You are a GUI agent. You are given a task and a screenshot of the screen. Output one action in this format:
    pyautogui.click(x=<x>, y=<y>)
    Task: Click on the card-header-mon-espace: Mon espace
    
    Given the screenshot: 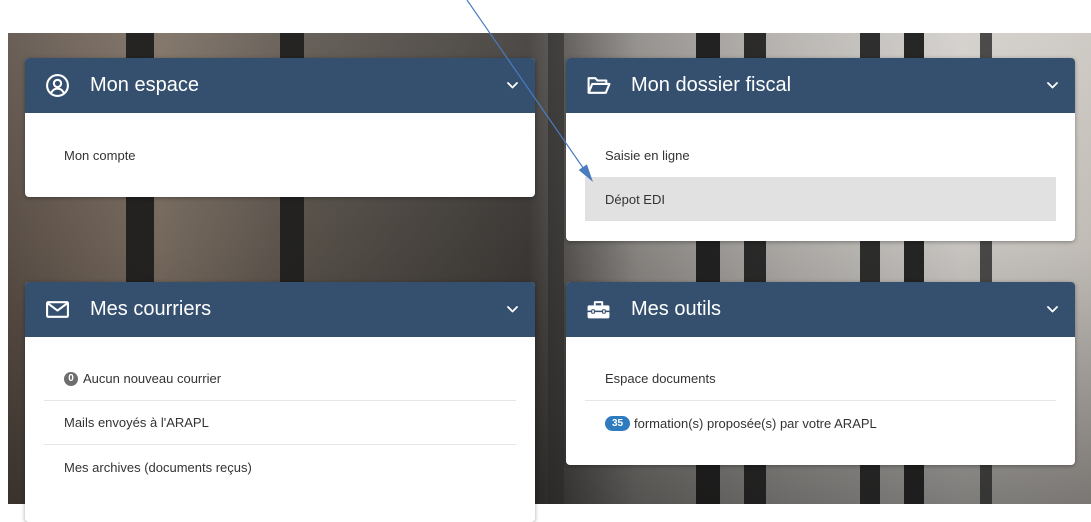 What is the action you would take?
    pyautogui.click(x=280, y=85)
    